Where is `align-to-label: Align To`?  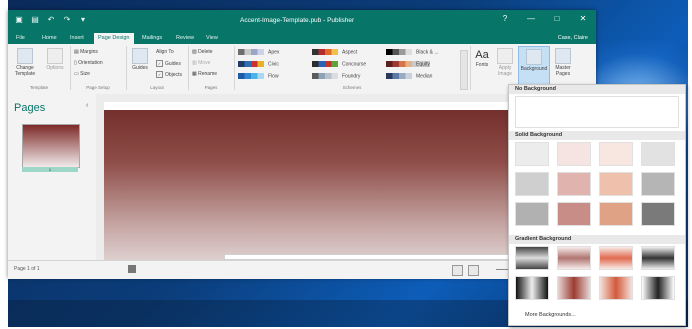
align-to-label: Align To is located at coordinates (165, 52).